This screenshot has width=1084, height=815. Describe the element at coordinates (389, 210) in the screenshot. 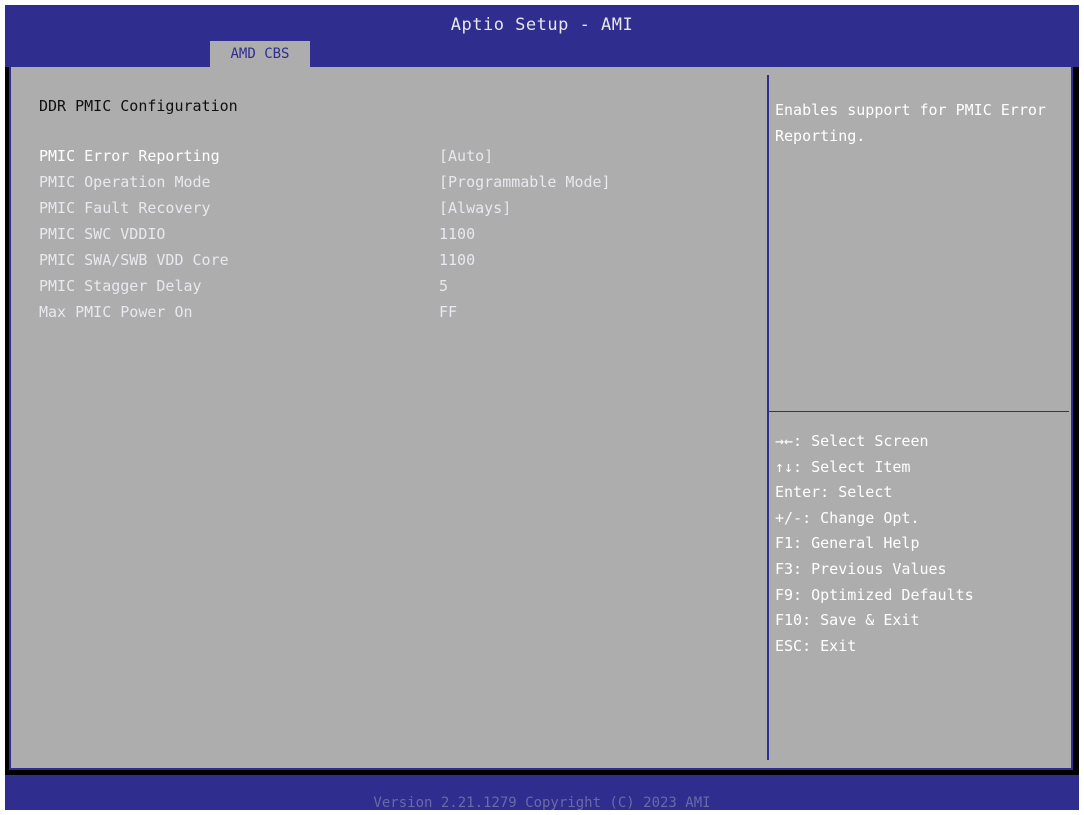

I see `setting-pmic-fault-recovery: PMIC Fault Recovery [Always]` at that location.